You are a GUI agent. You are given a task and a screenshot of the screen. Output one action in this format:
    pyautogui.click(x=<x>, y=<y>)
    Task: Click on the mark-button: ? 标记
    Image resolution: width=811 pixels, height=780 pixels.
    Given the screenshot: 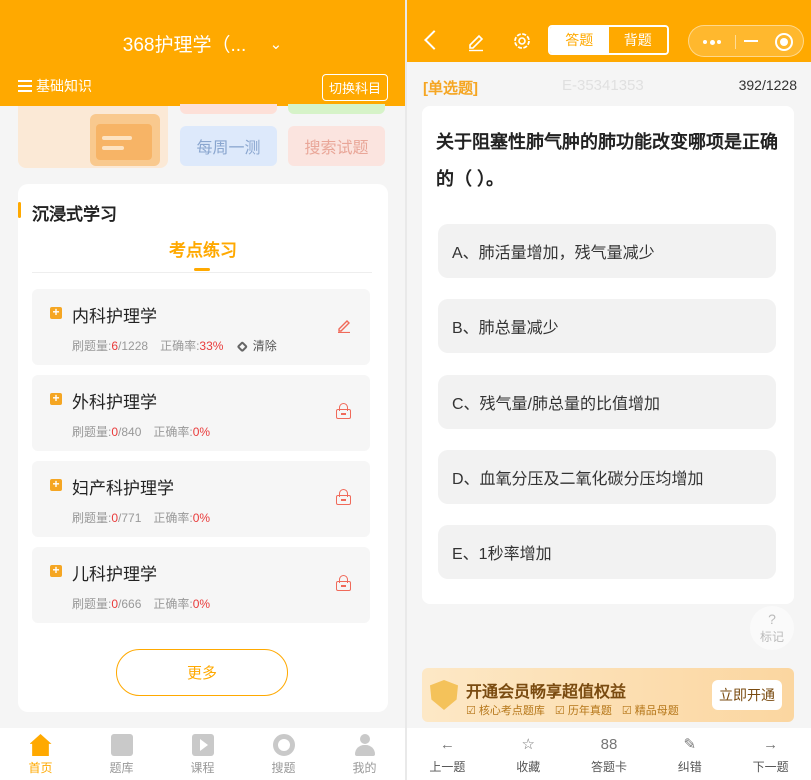 What is the action you would take?
    pyautogui.click(x=772, y=628)
    